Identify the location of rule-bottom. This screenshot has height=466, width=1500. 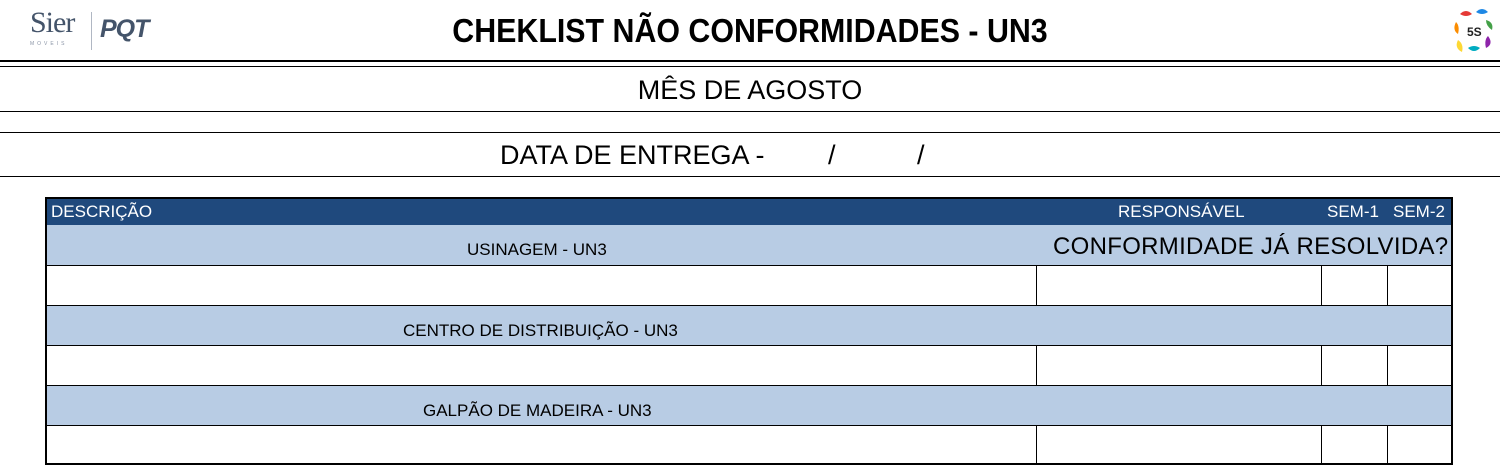
(750, 176).